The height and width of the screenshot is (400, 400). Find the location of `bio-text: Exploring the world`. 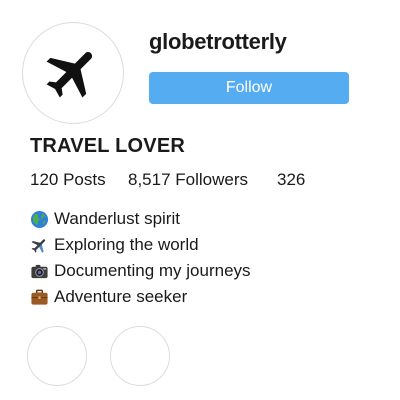

bio-text: Exploring the world is located at coordinates (126, 244).